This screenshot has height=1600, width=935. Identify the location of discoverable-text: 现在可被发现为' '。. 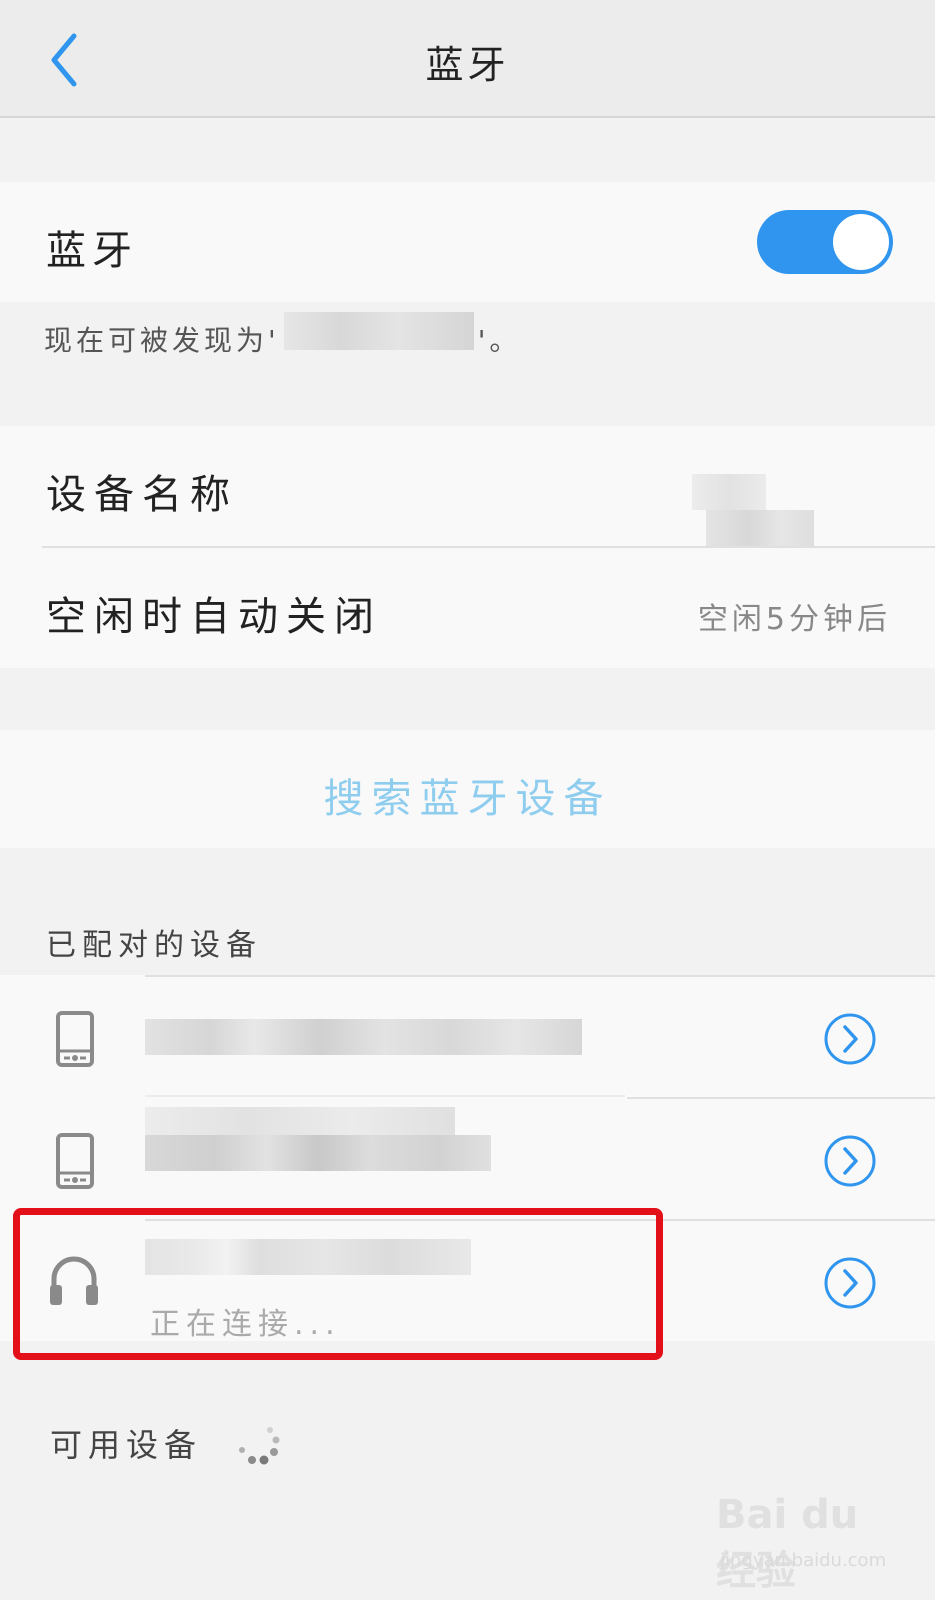
(282, 335).